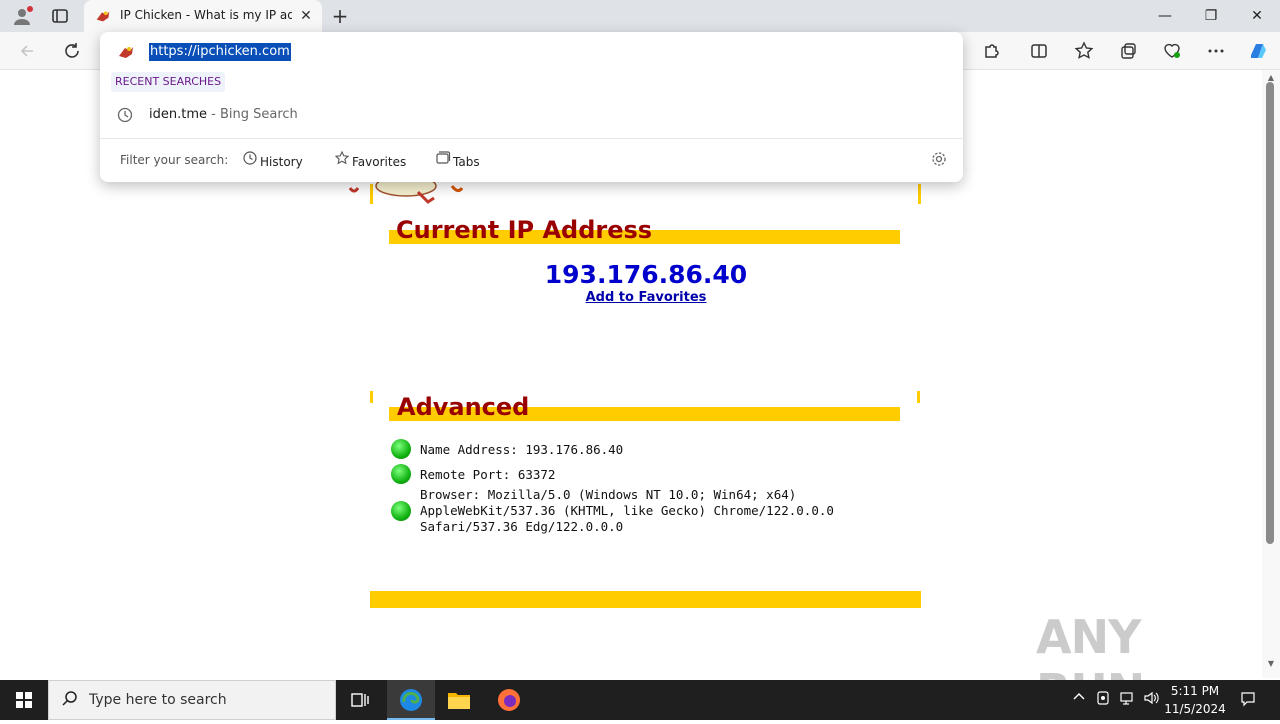 Image resolution: width=1280 pixels, height=724 pixels. What do you see at coordinates (991, 51) in the screenshot?
I see `extensions-icon` at bounding box center [991, 51].